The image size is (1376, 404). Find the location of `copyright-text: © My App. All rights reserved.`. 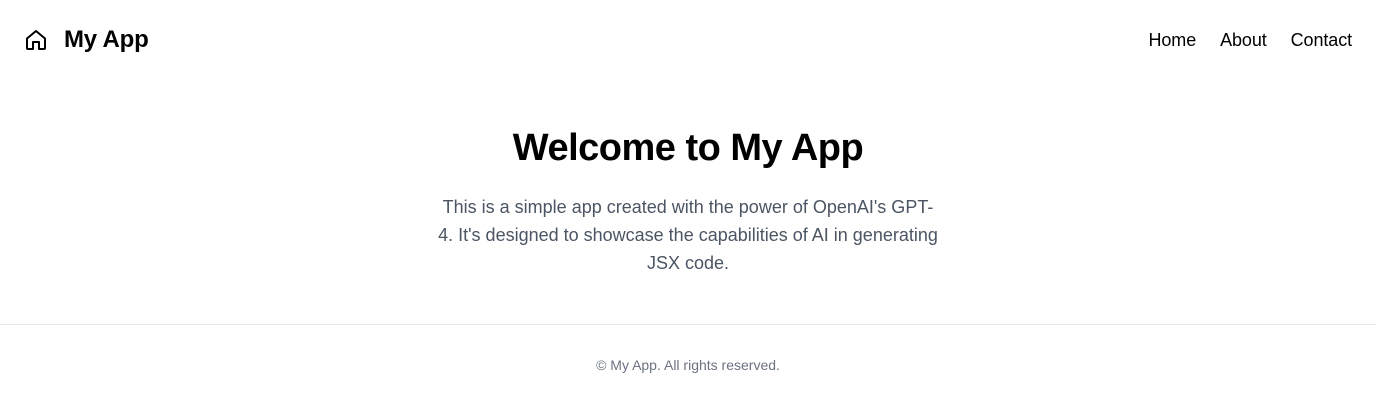

copyright-text: © My App. All rights reserved. is located at coordinates (688, 364).